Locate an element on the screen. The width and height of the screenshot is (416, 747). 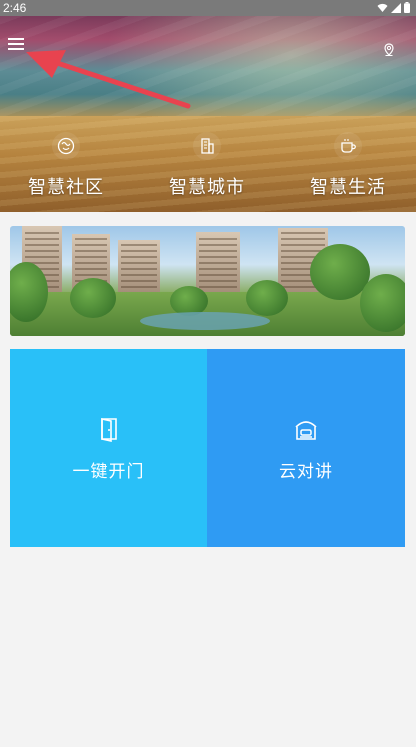
category-label: 智慧城市 is located at coordinates (207, 187).